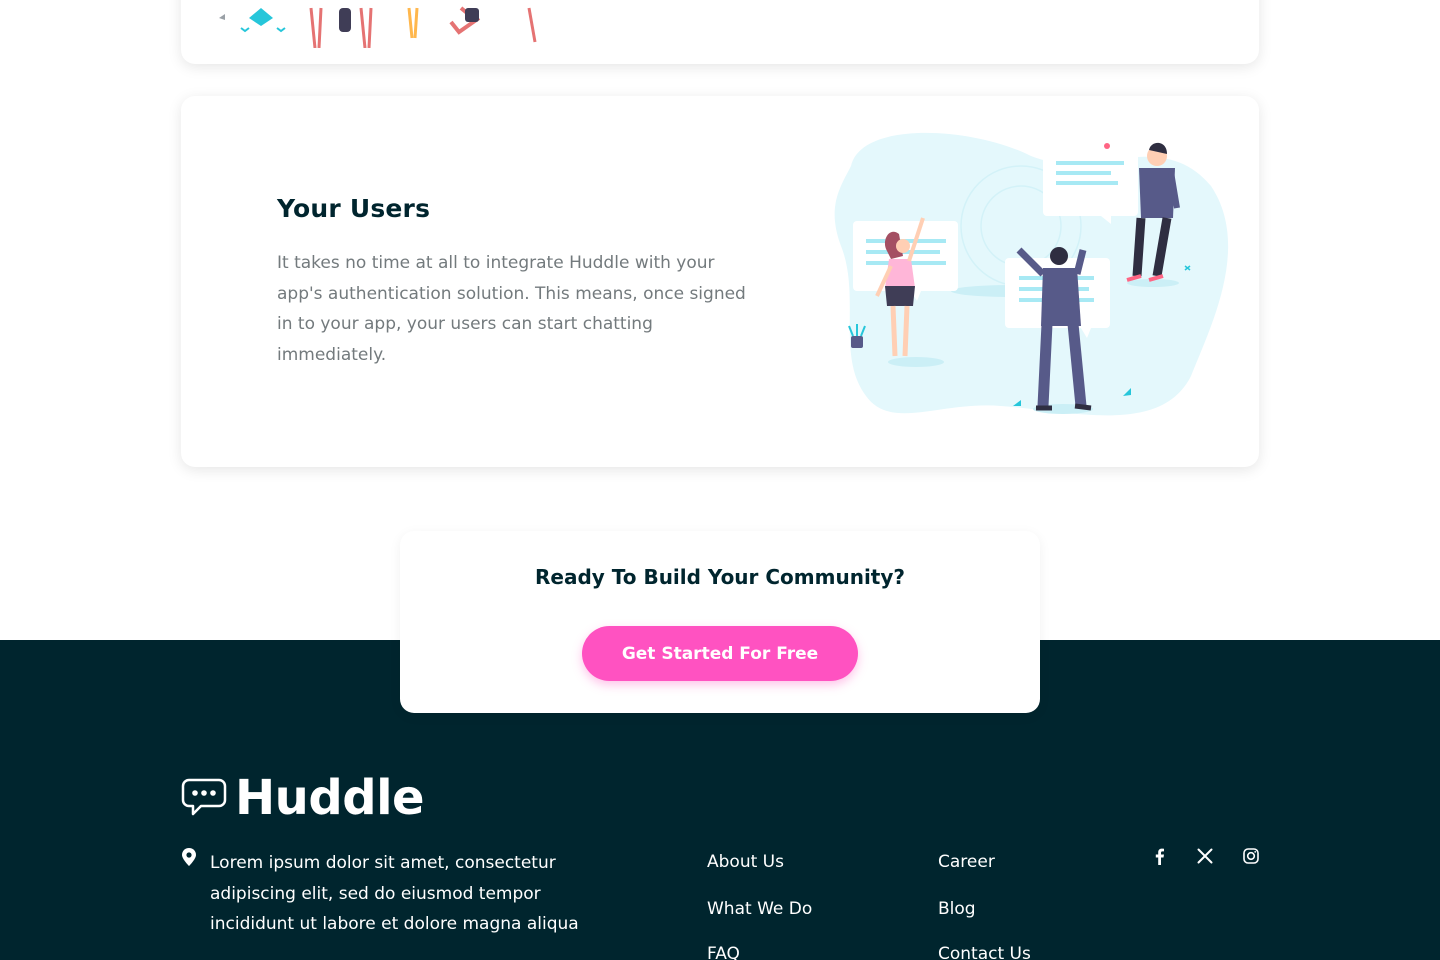 This screenshot has width=1440, height=960. I want to click on location-pin-icon, so click(189, 857).